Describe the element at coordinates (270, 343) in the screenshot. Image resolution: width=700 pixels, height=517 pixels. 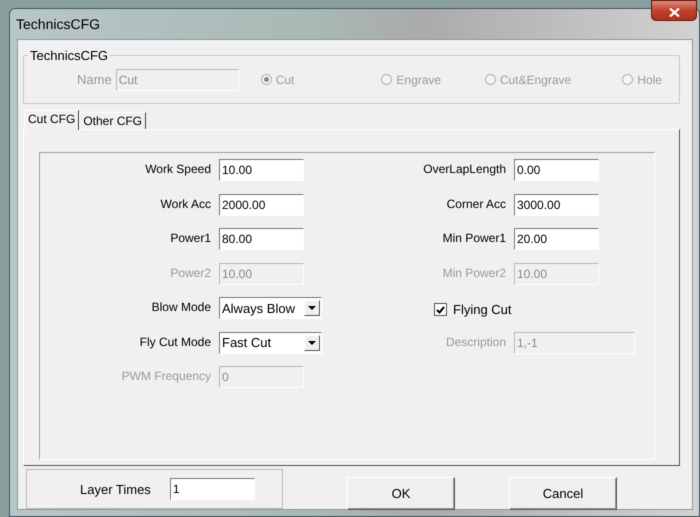
I see `dropdown: Fast Cut` at that location.